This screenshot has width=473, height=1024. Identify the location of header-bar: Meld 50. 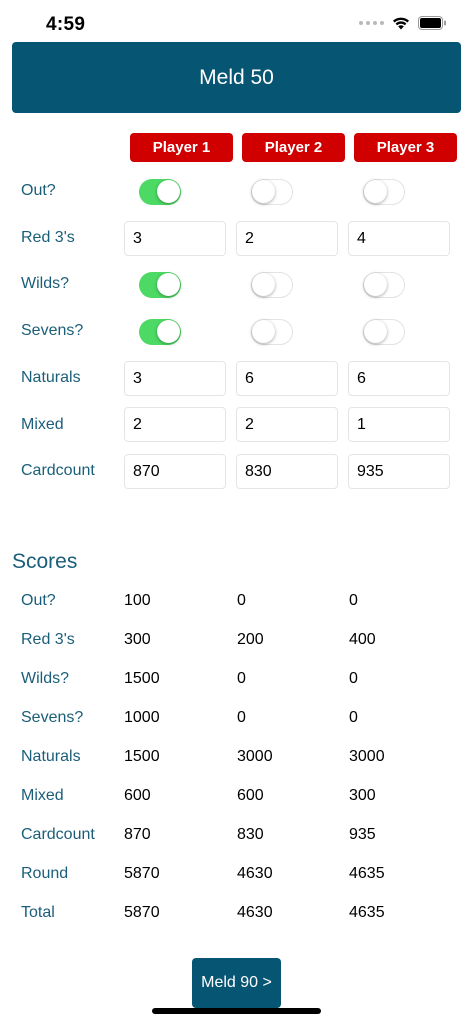
(236, 77).